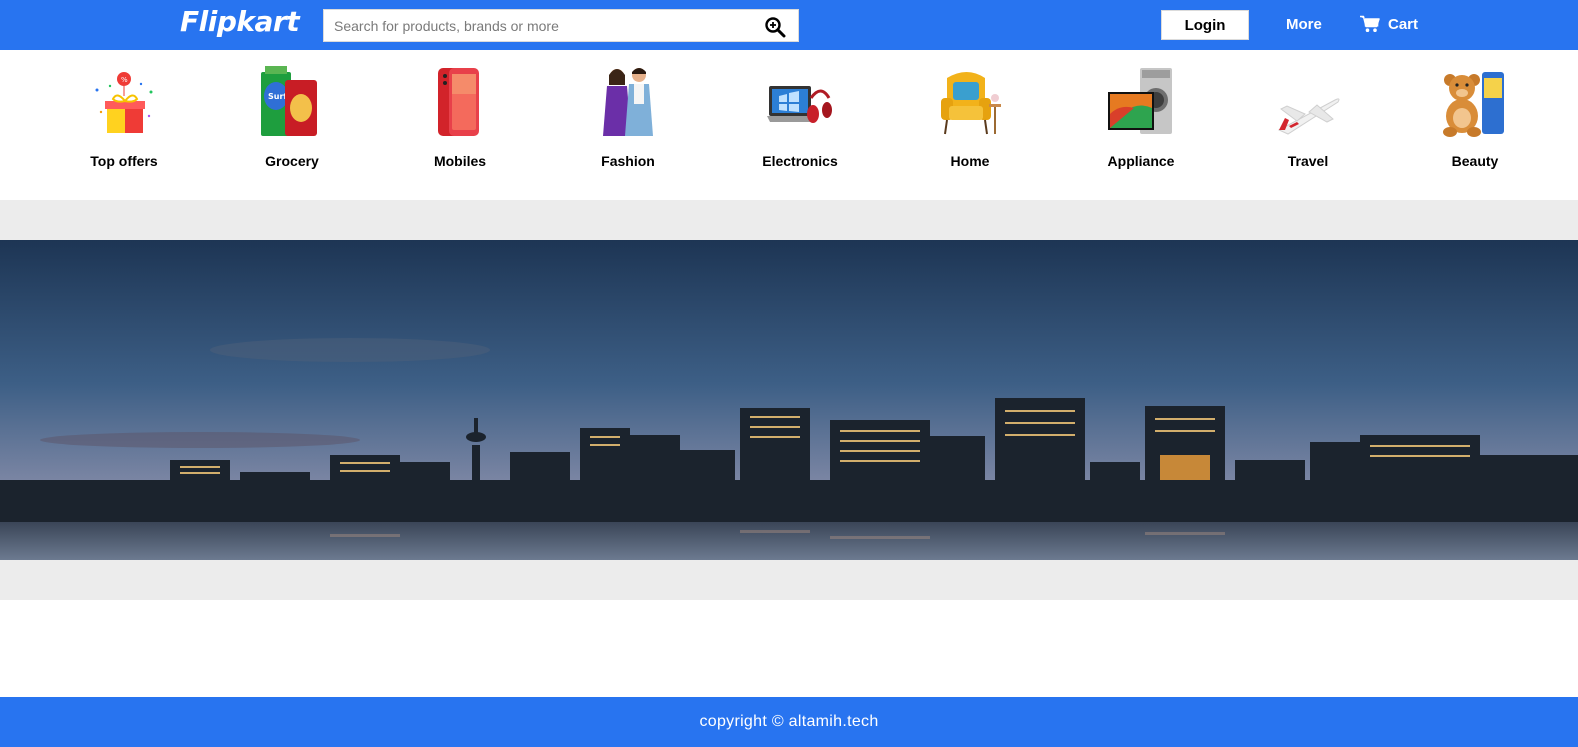 Image resolution: width=1578 pixels, height=747 pixels. I want to click on gift-box-icon: %, so click(124, 102).